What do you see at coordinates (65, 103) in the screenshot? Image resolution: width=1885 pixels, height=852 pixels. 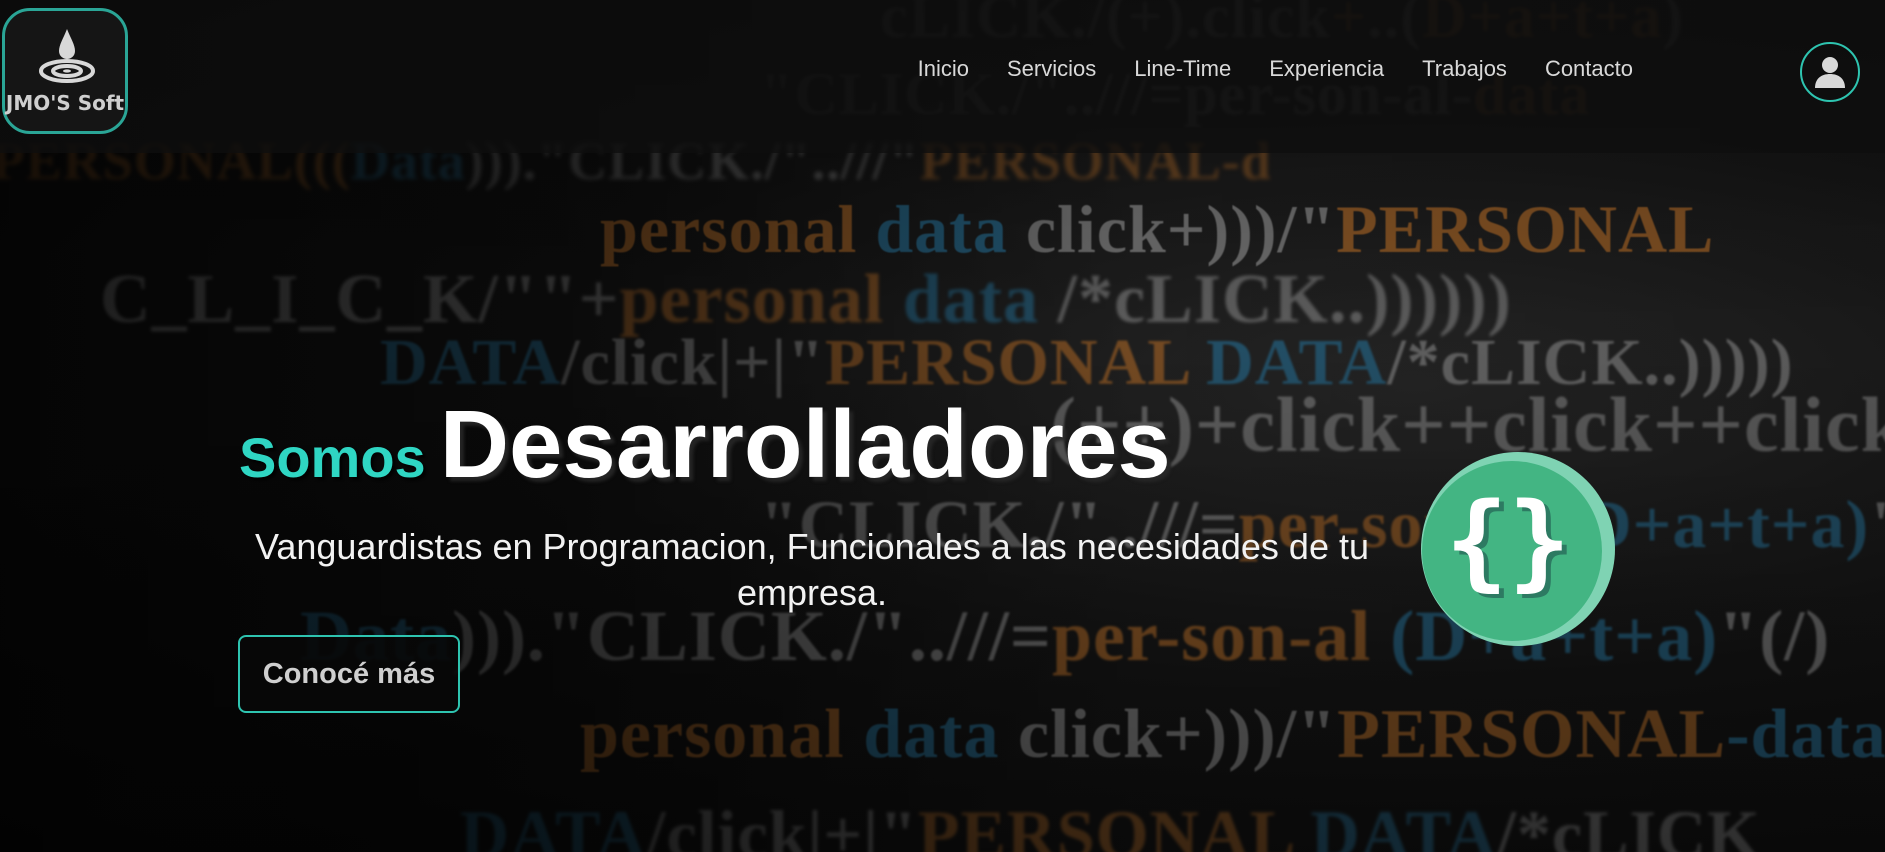 I see `logo-text: JMO'S Soft` at bounding box center [65, 103].